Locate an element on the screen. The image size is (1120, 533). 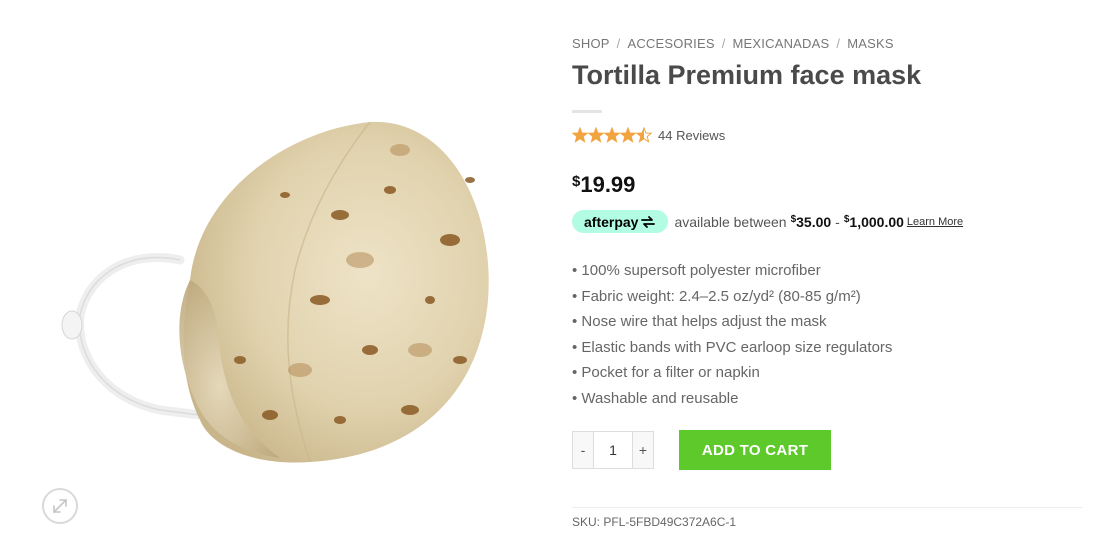
feature-item: • Pocket for a filter or napkin is located at coordinates (666, 373).